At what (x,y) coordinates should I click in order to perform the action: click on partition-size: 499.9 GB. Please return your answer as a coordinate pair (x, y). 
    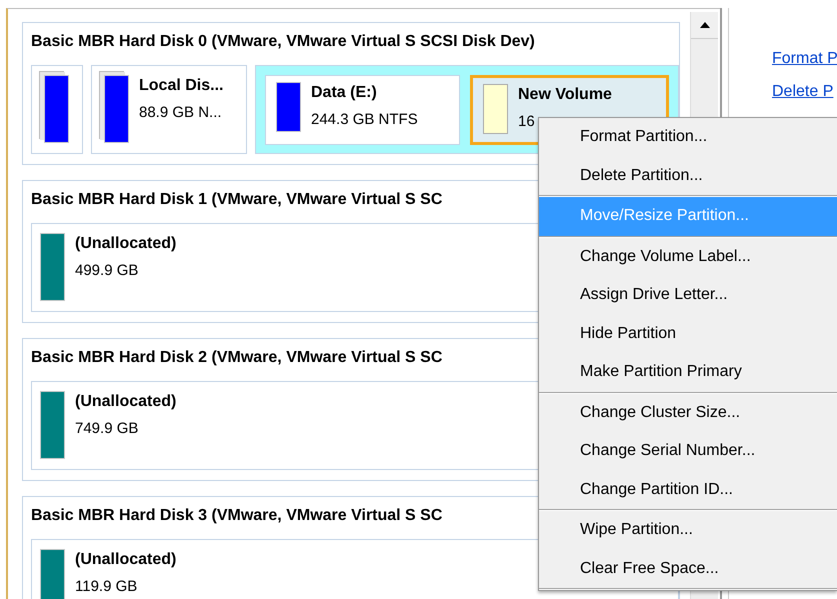
    Looking at the image, I should click on (107, 270).